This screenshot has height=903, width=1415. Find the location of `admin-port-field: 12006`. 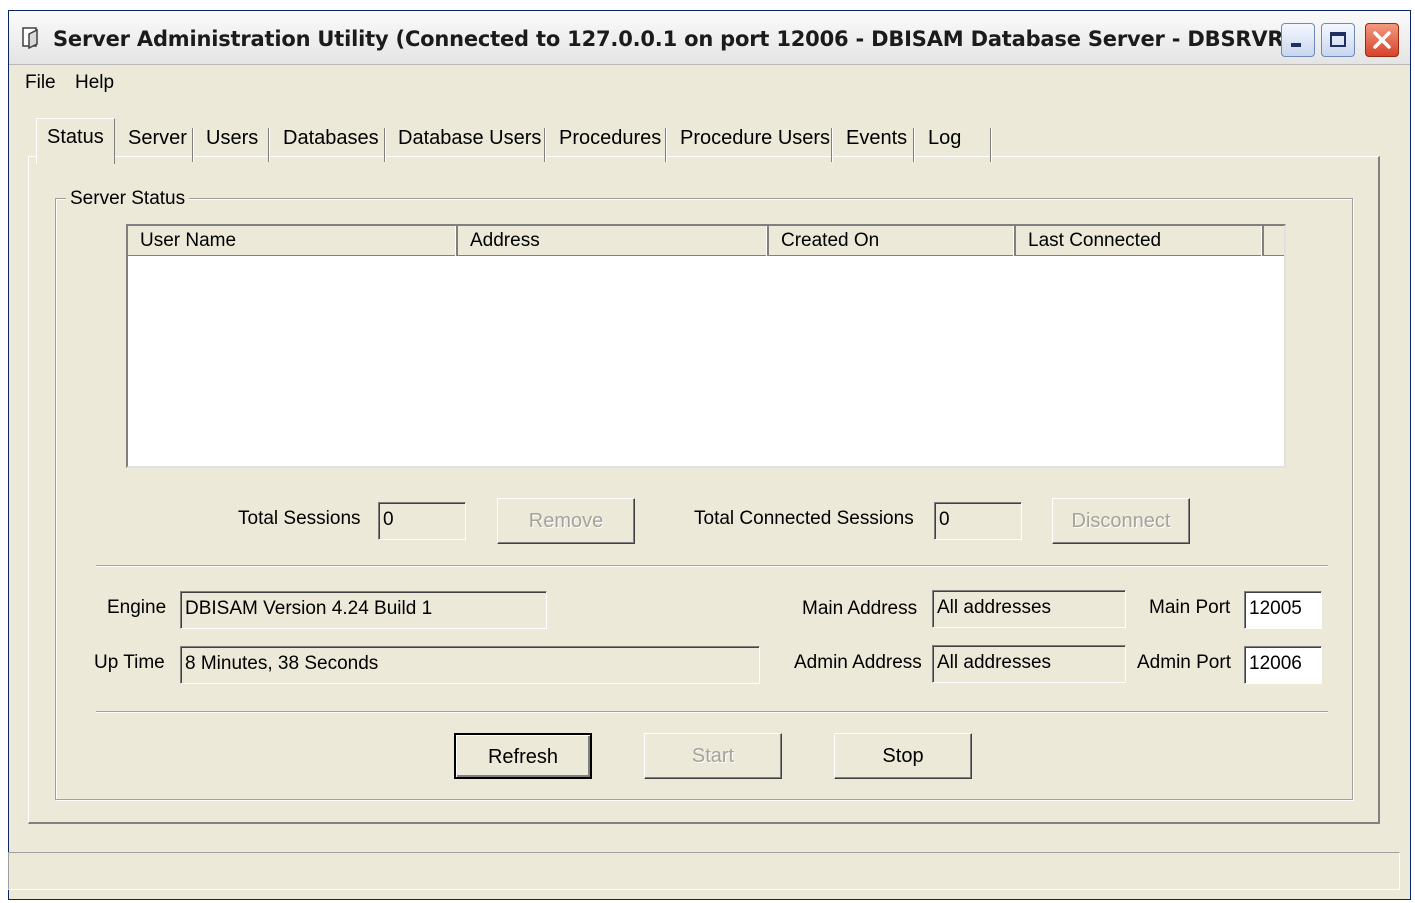

admin-port-field: 12006 is located at coordinates (1283, 665).